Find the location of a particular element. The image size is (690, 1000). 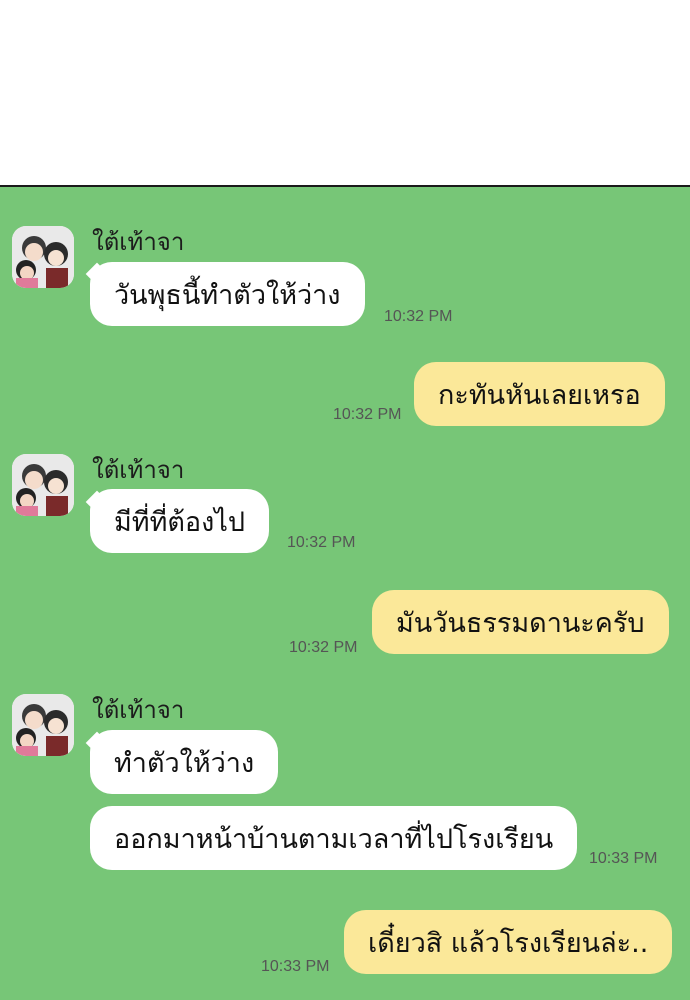

message-bubble-outgoing: กะทันหันเลยเหรอ is located at coordinates (539, 394).